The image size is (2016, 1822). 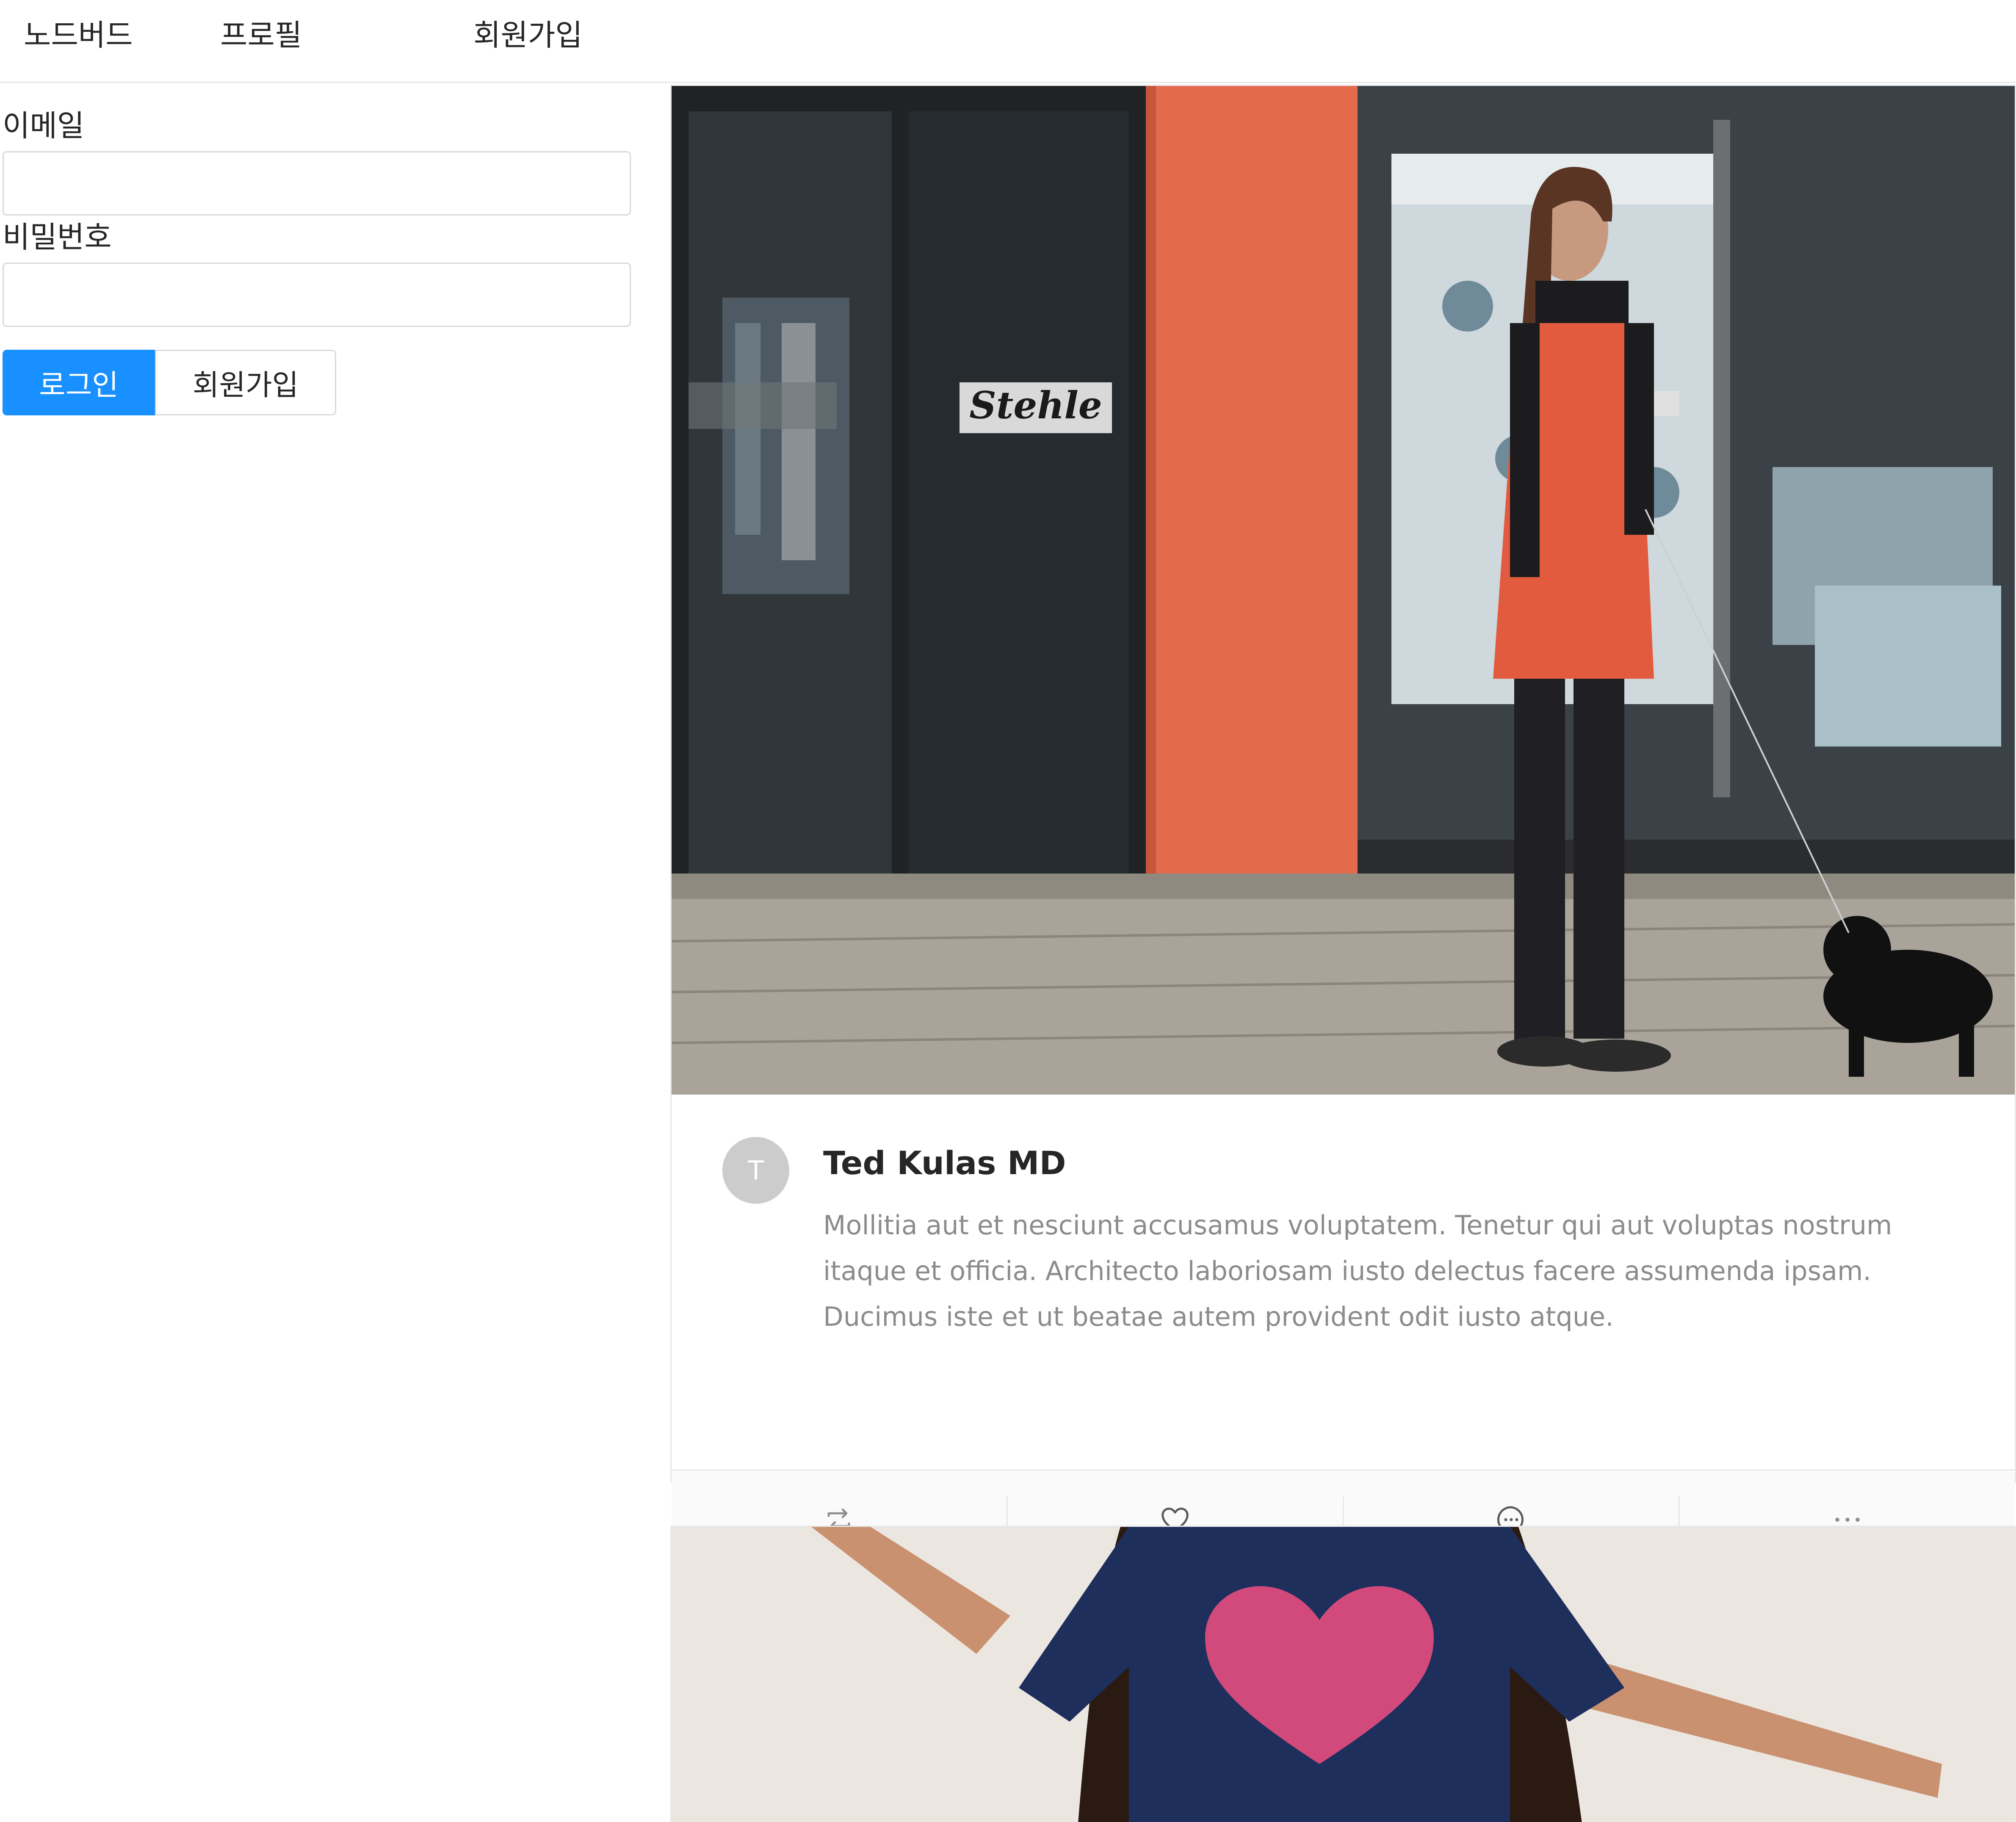 I want to click on nav-item-signup: 회원가입, so click(x=528, y=35).